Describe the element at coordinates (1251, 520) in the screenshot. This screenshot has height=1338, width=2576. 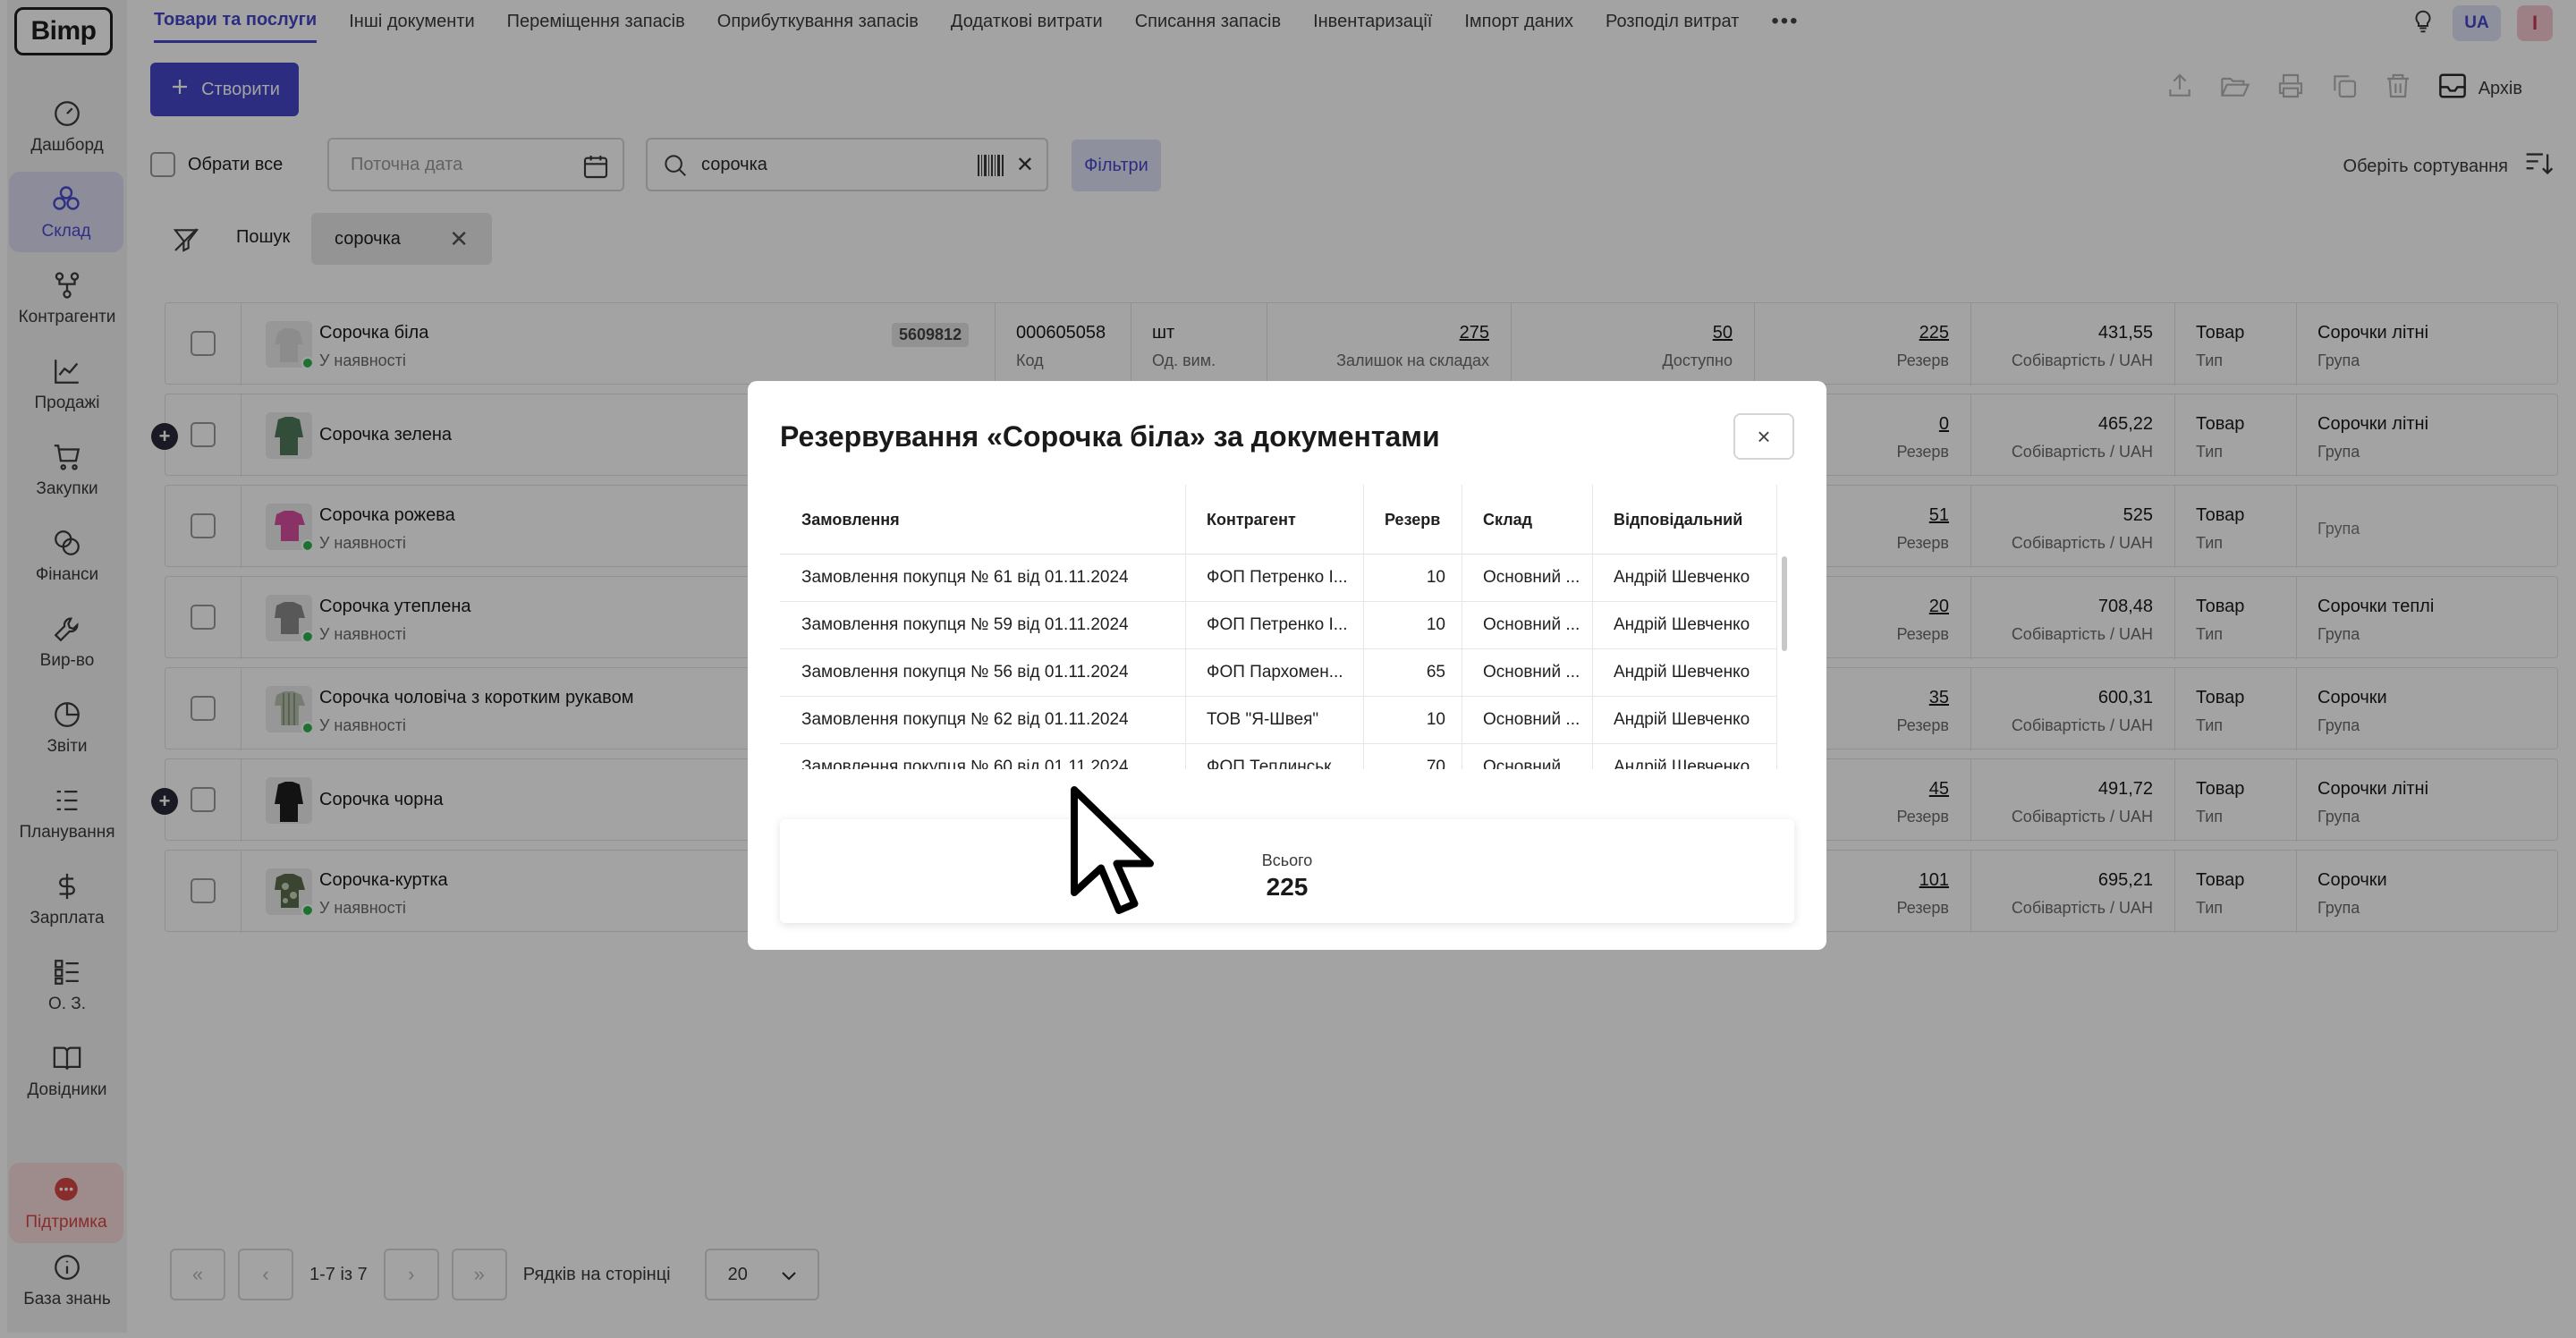
I see `column-header-counterparty: Контрагент` at that location.